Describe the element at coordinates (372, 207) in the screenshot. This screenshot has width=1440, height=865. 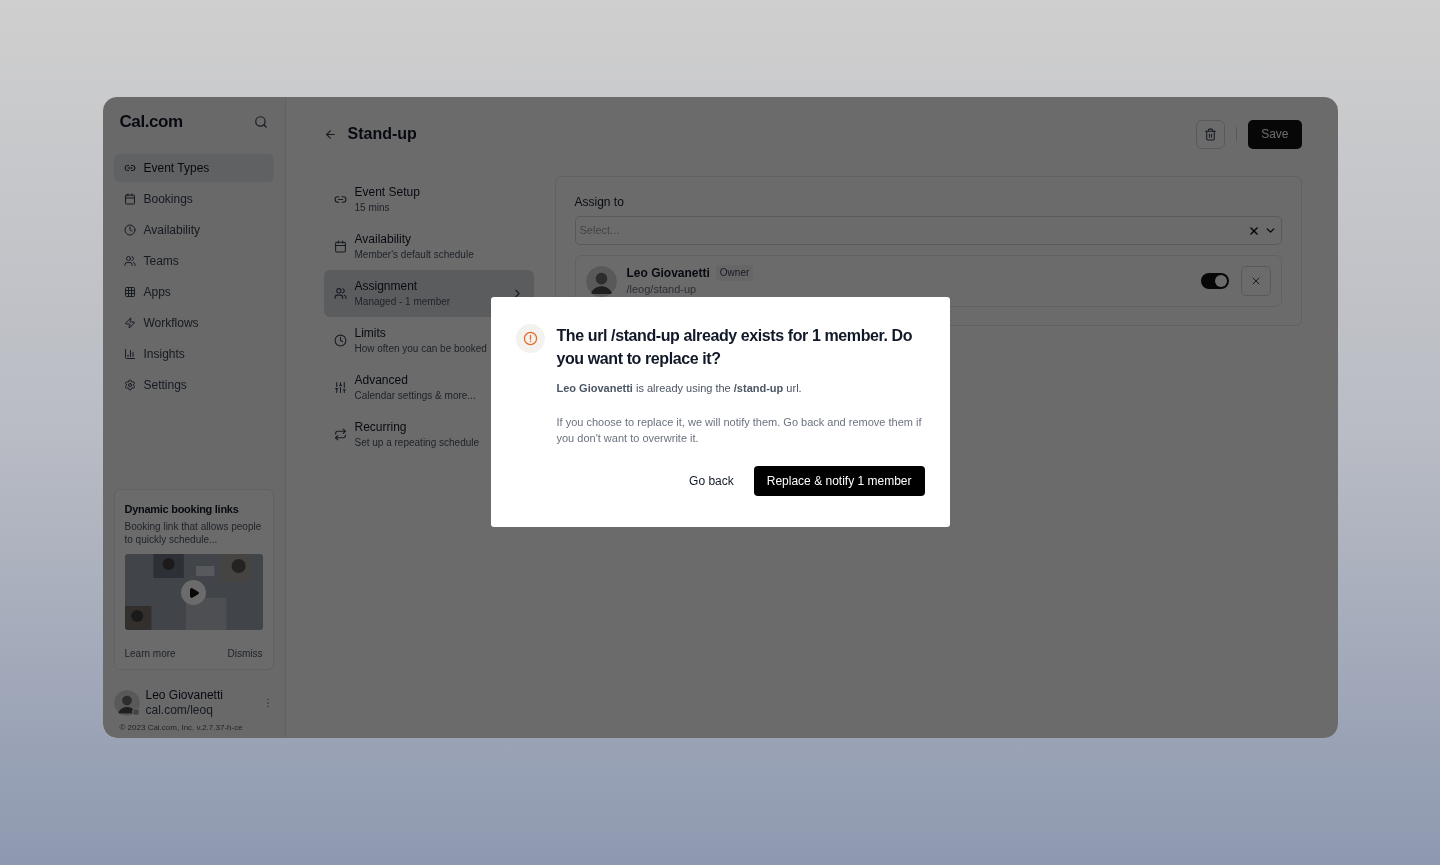
I see `menu-item-subtitle: 15 mins` at that location.